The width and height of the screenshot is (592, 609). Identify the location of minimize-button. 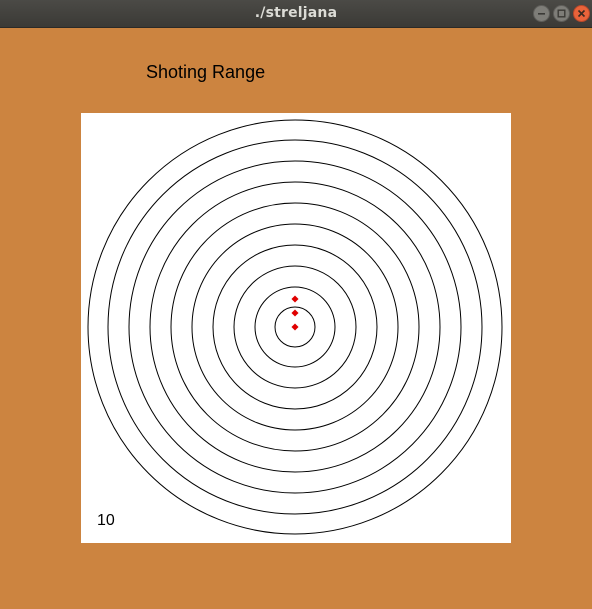
(541, 13).